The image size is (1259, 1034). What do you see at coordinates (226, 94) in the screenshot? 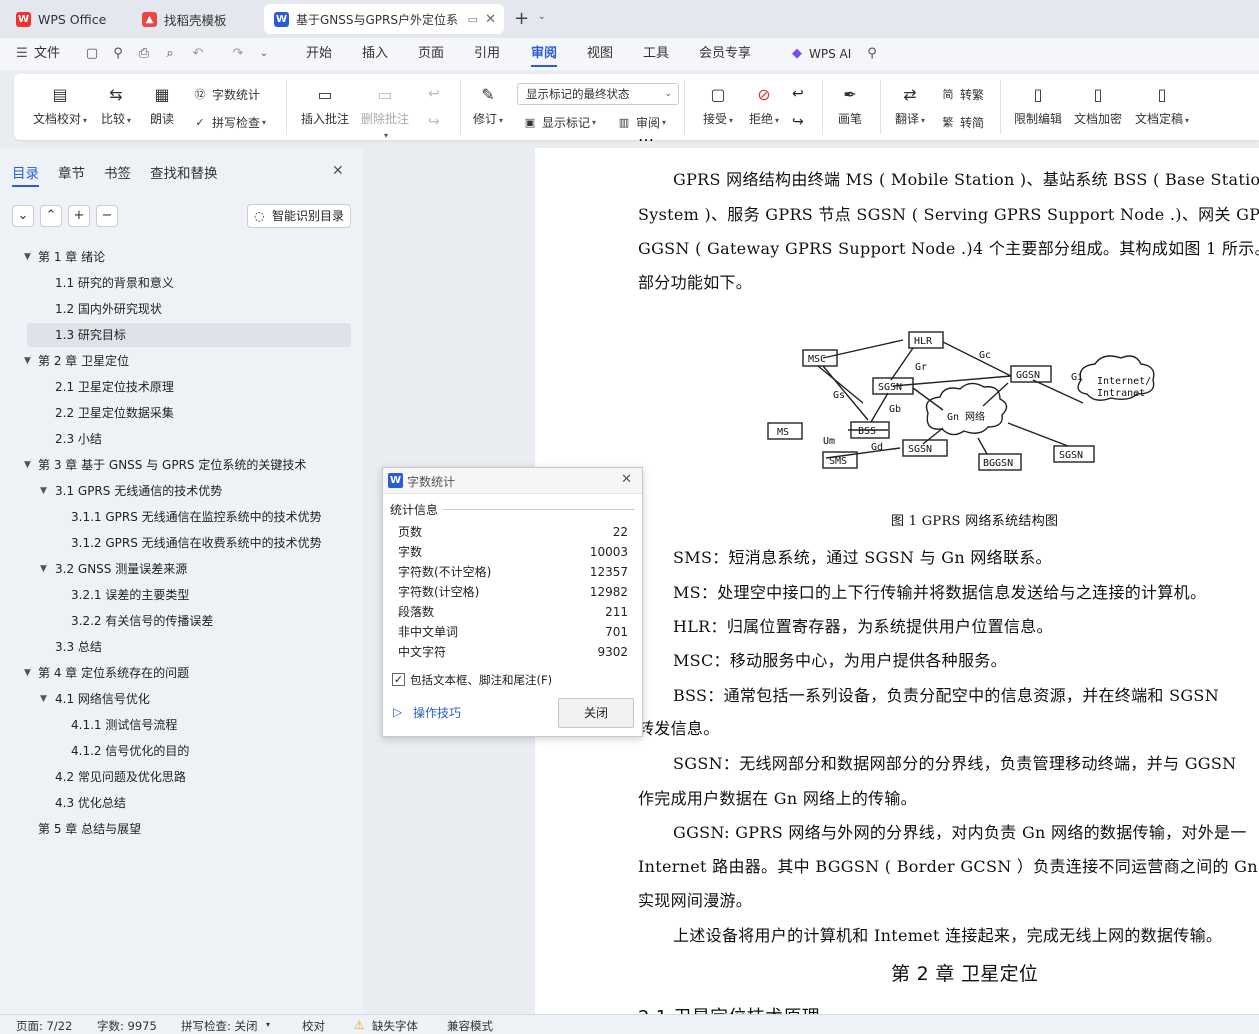
I see `word-count-button: ⑫ 字数统计` at bounding box center [226, 94].